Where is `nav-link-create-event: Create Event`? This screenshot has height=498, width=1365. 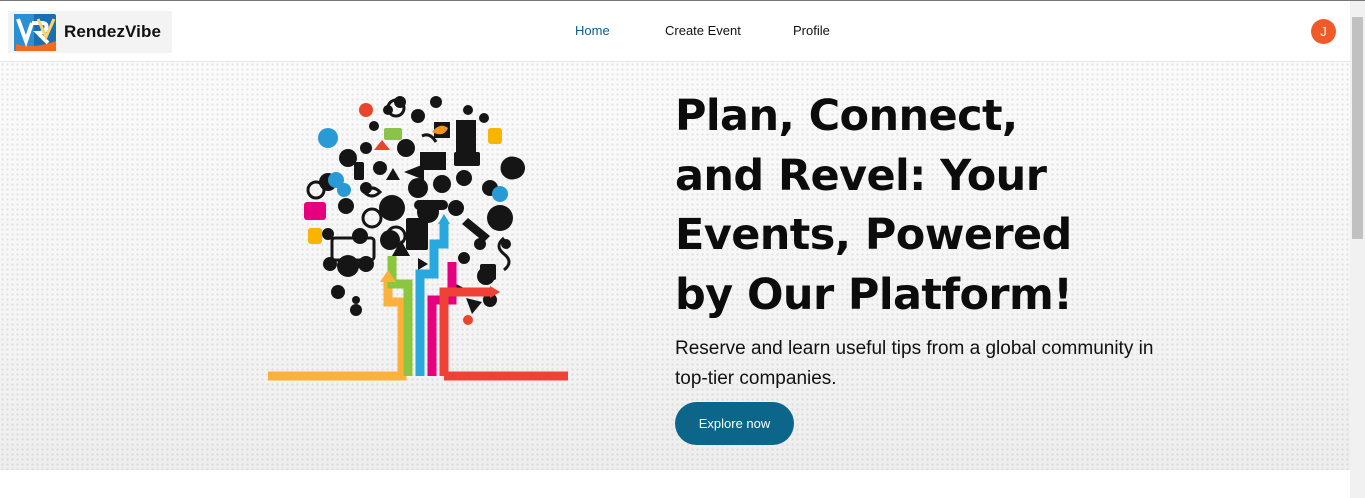
nav-link-create-event: Create Event is located at coordinates (703, 30).